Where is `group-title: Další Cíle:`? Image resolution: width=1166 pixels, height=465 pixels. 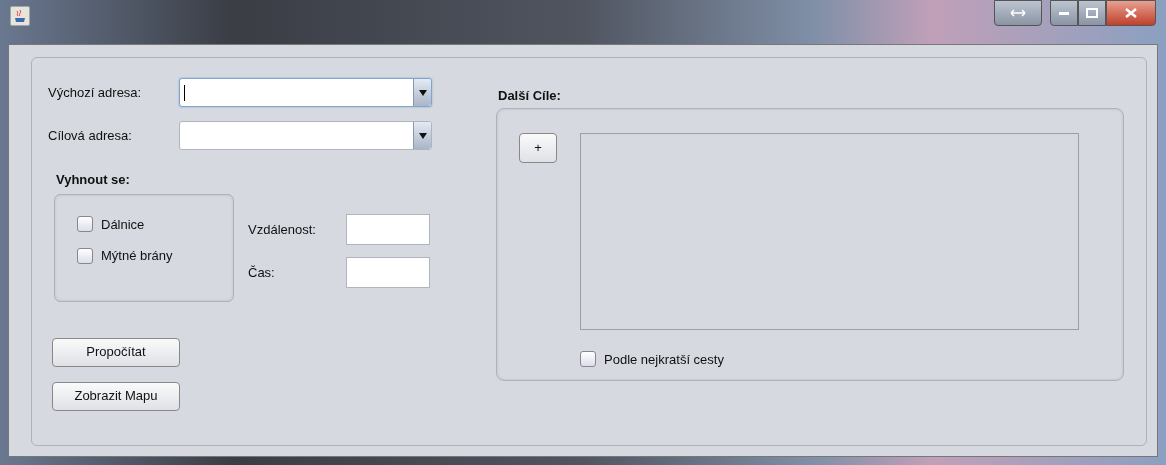
group-title: Další Cíle: is located at coordinates (530, 96).